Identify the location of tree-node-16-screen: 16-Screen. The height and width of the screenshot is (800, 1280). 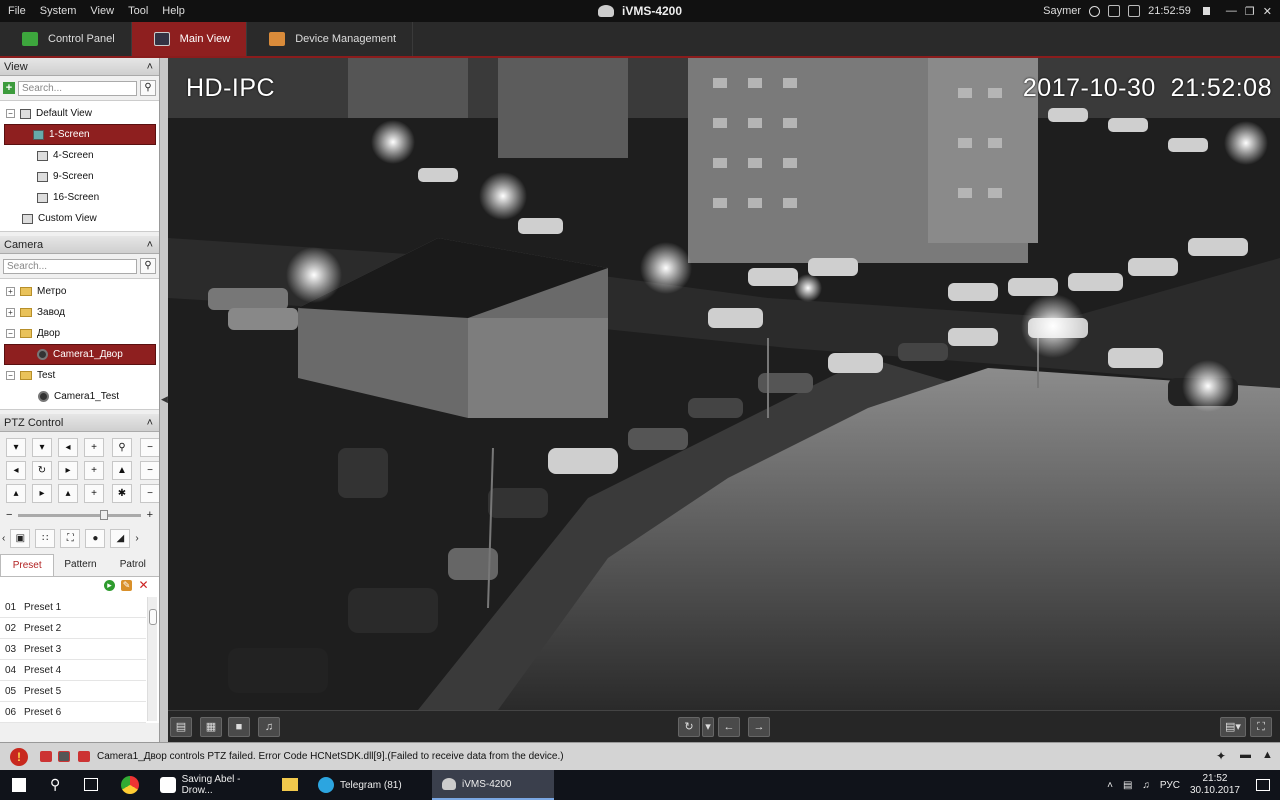
(79, 197).